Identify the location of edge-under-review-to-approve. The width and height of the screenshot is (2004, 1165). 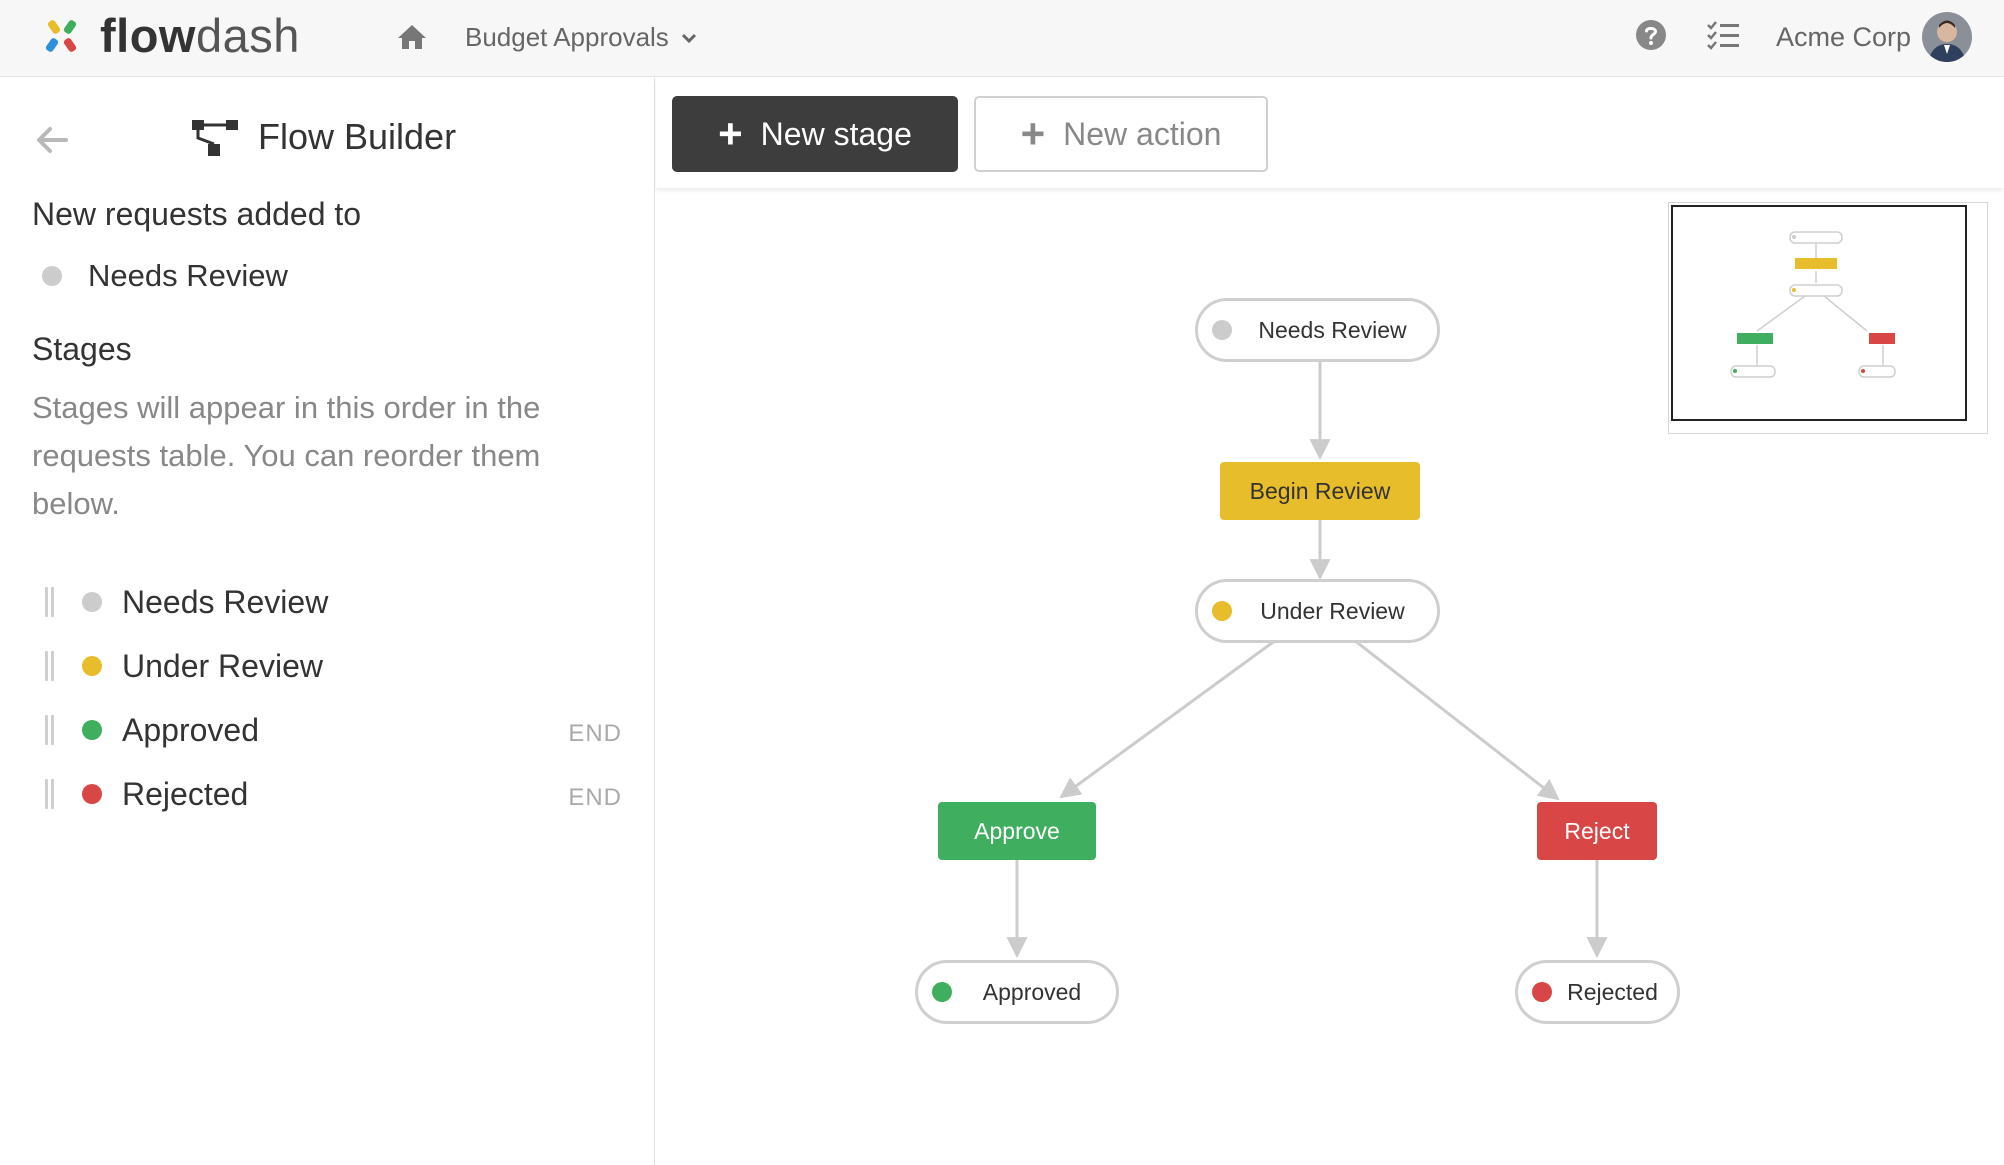
(1168, 718).